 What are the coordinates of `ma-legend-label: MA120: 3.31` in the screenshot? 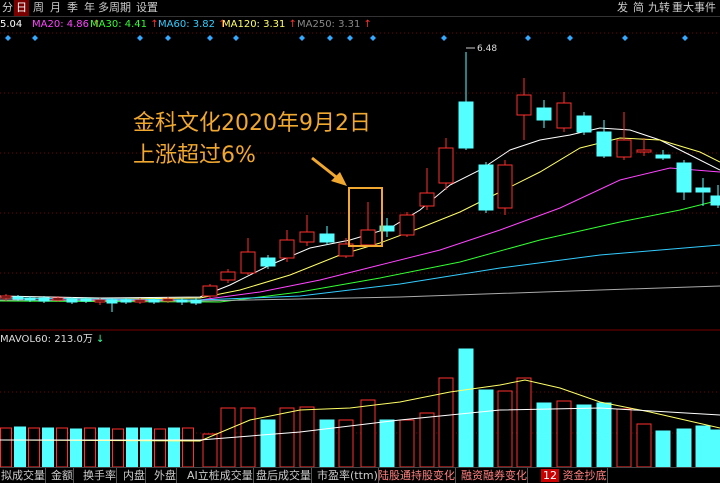 It's located at (253, 24).